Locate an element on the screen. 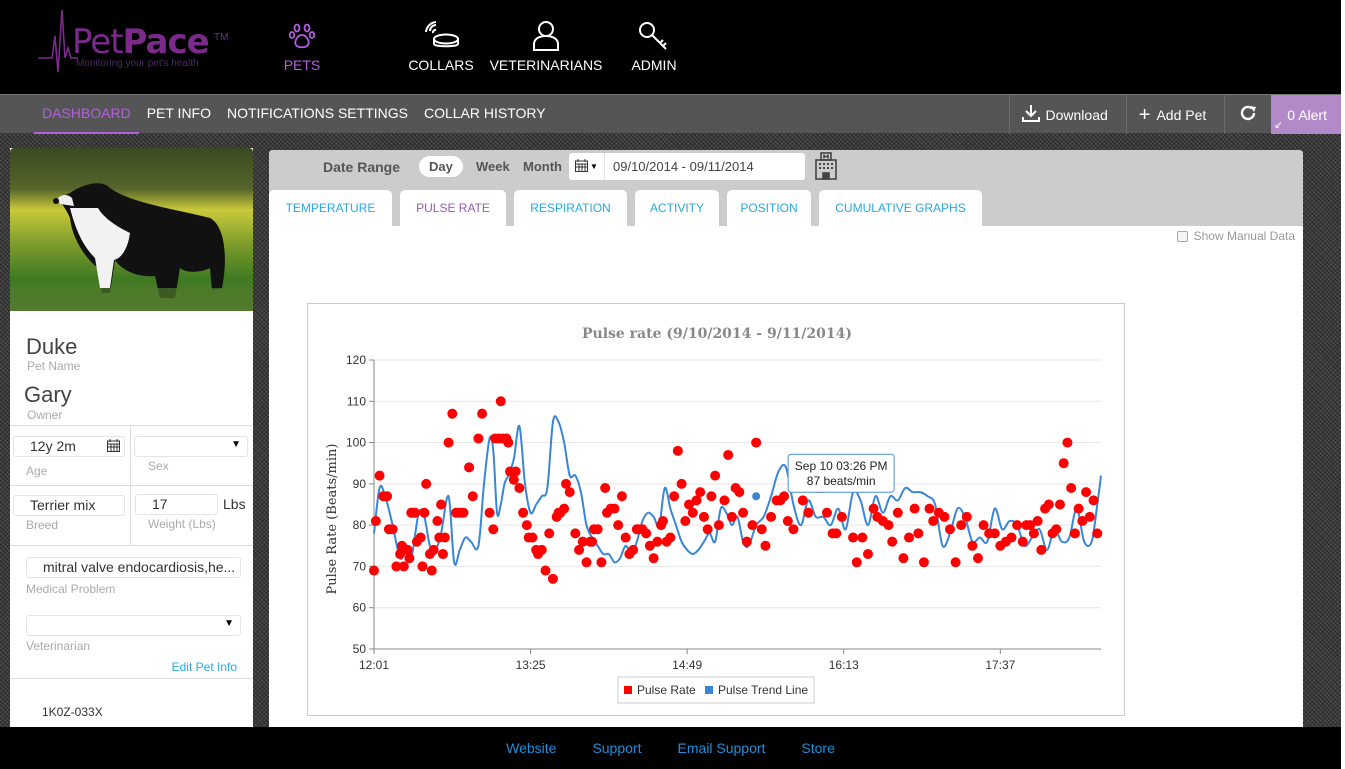 The width and height of the screenshot is (1345, 769). show-manual-data-toggle: Show Manual Data is located at coordinates (1235, 236).